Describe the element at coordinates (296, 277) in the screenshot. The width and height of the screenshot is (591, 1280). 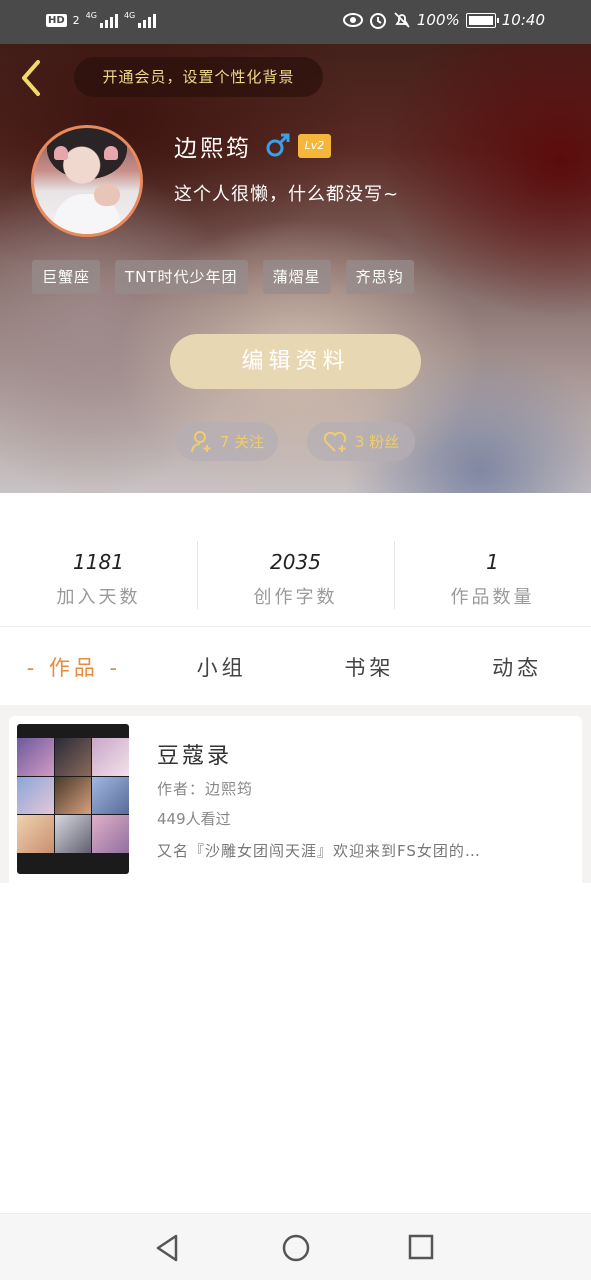
I see `tag: 蒲熠星` at that location.